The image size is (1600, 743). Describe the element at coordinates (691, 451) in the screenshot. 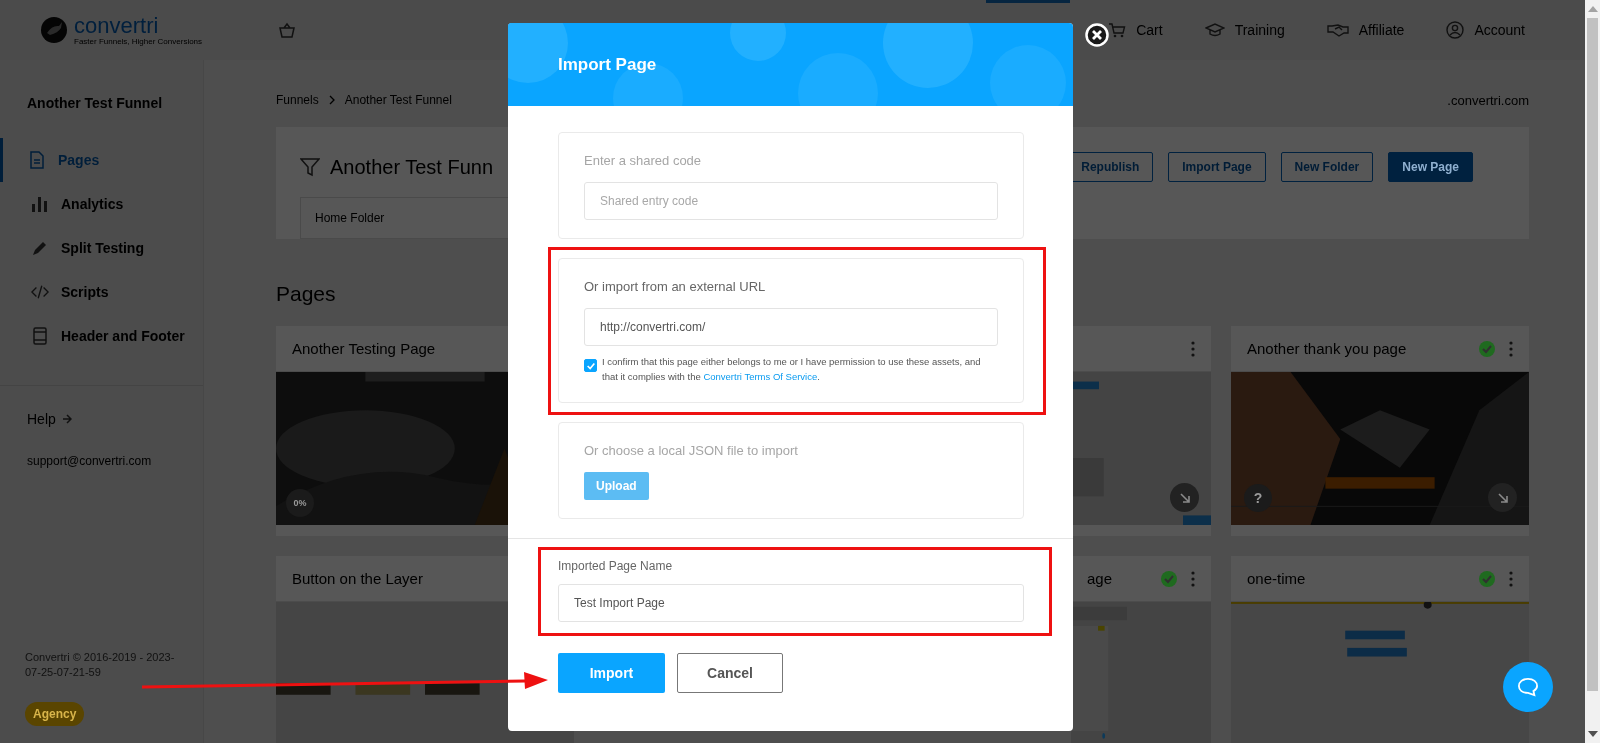

I see `option-label: Or choose a local JSON file to import` at that location.